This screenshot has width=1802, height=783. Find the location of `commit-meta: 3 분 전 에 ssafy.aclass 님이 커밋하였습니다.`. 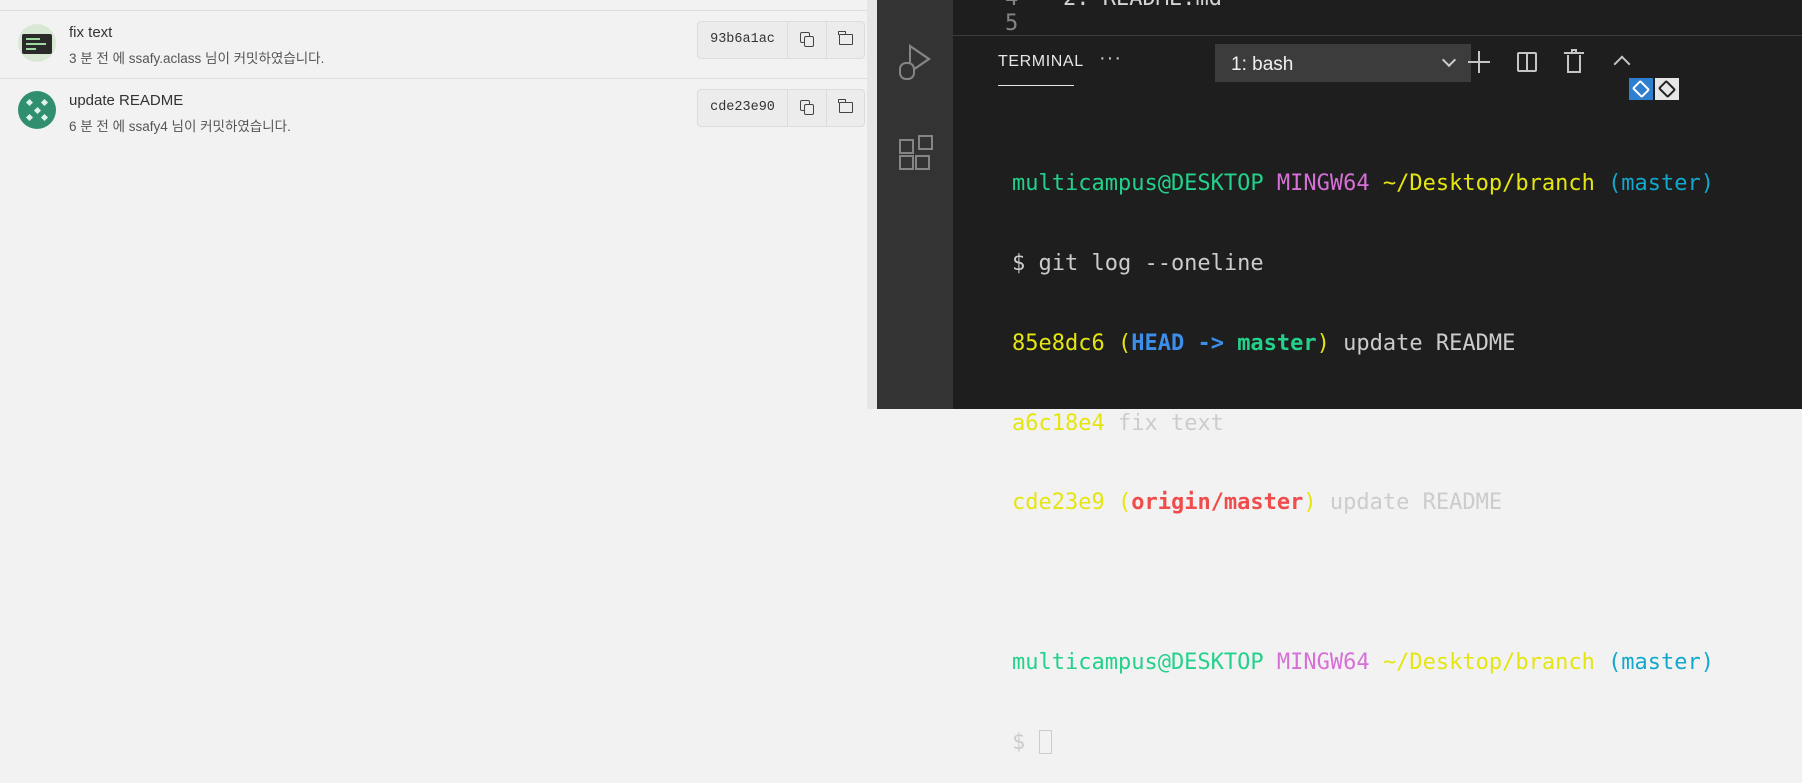

commit-meta: 3 분 전 에 ssafy.aclass 님이 커밋하였습니다. is located at coordinates (197, 58).